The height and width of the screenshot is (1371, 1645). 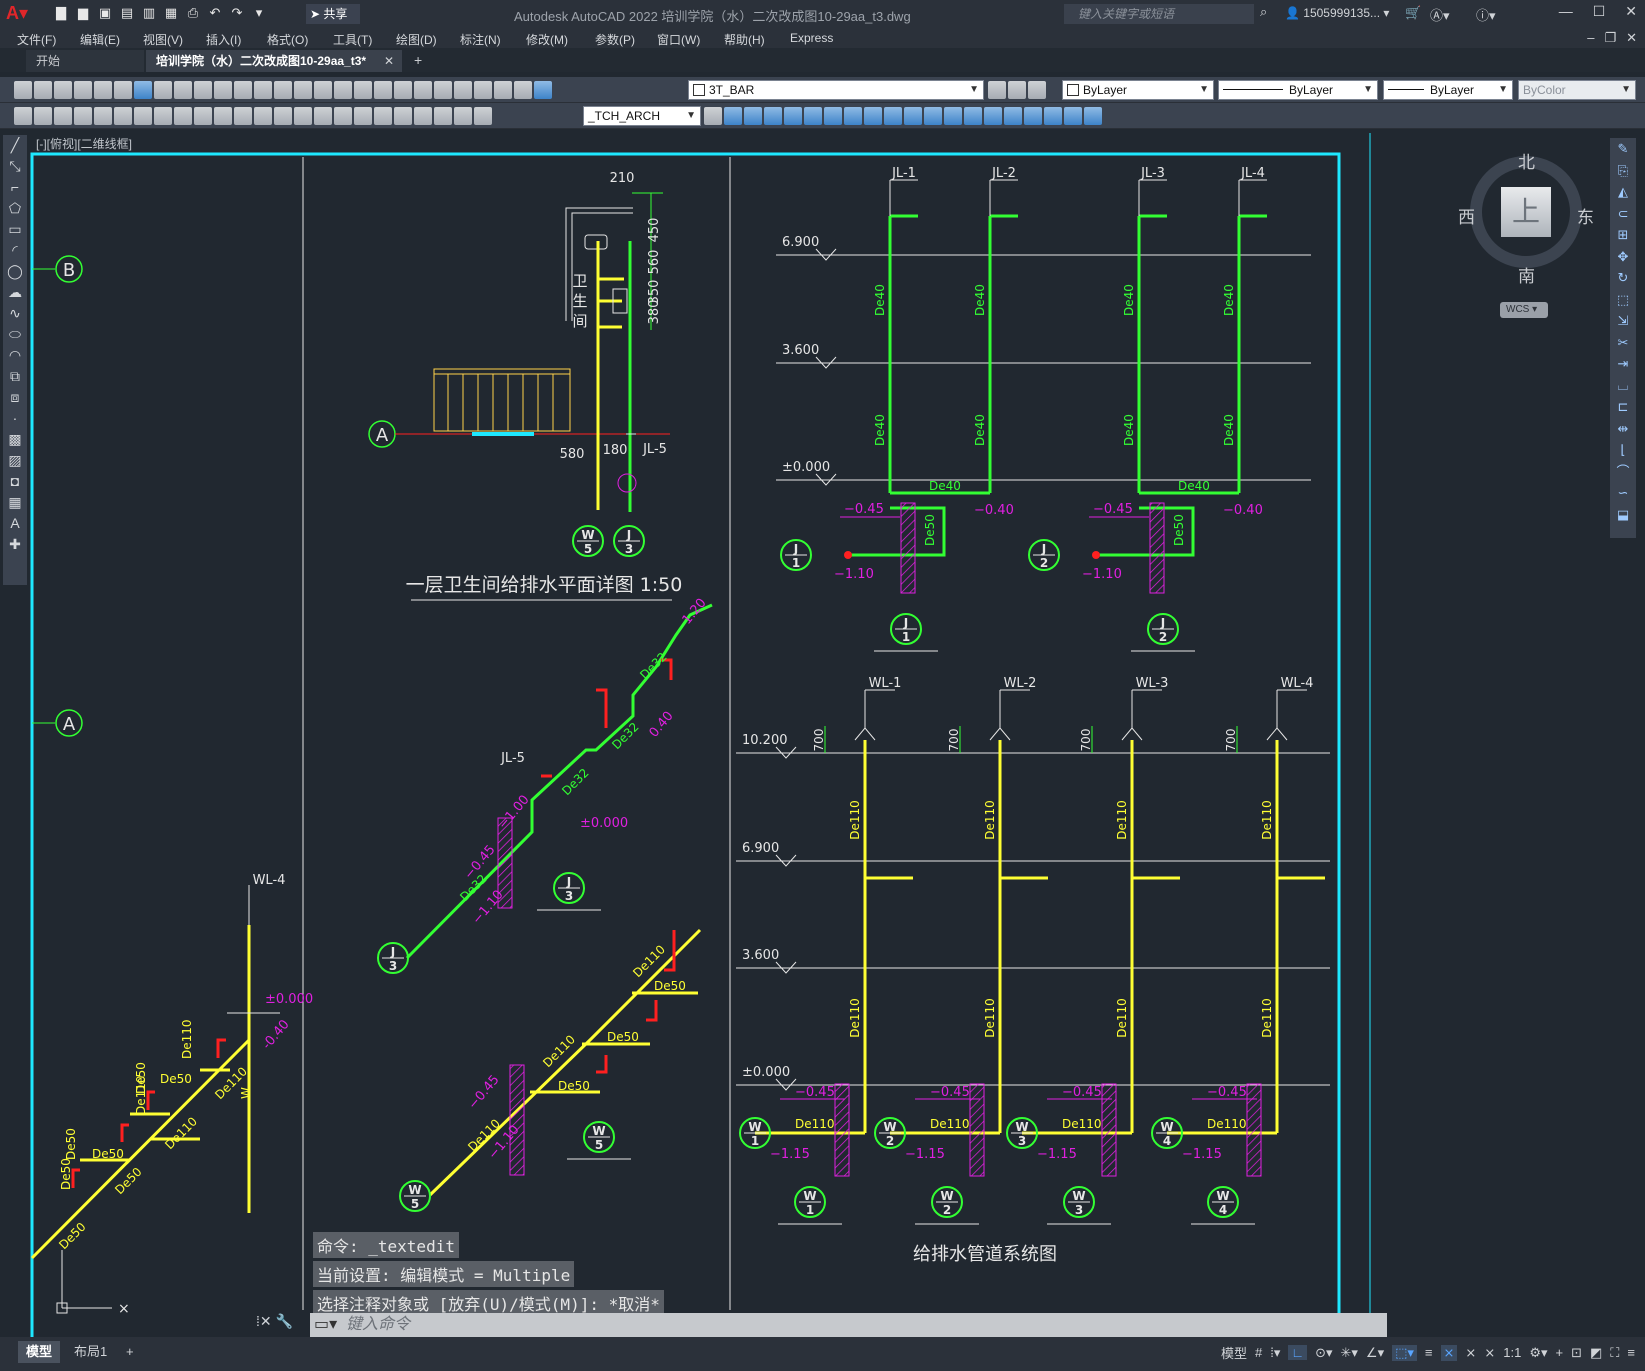 I want to click on modify-16-icon, so click(x=1033, y=116).